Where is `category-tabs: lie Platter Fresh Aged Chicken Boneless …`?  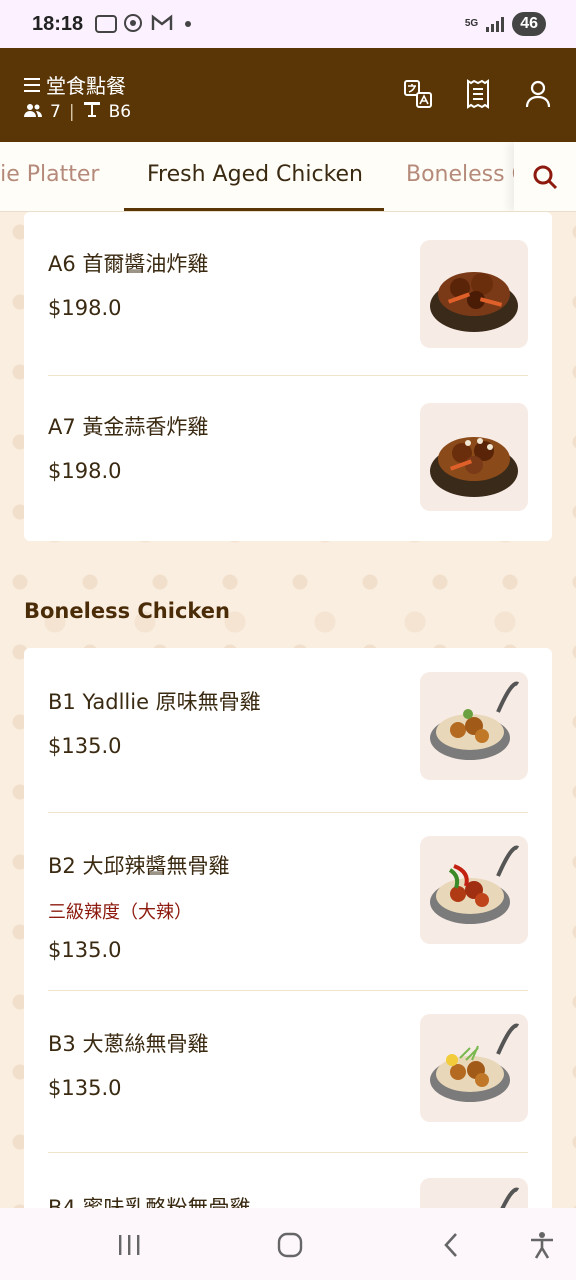
category-tabs: lie Platter Fresh Aged Chicken Boneless … is located at coordinates (288, 177).